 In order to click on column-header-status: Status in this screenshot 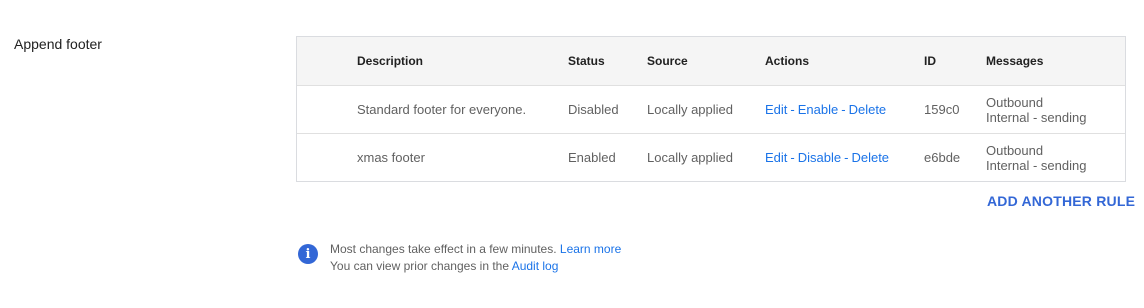, I will do `click(586, 61)`.